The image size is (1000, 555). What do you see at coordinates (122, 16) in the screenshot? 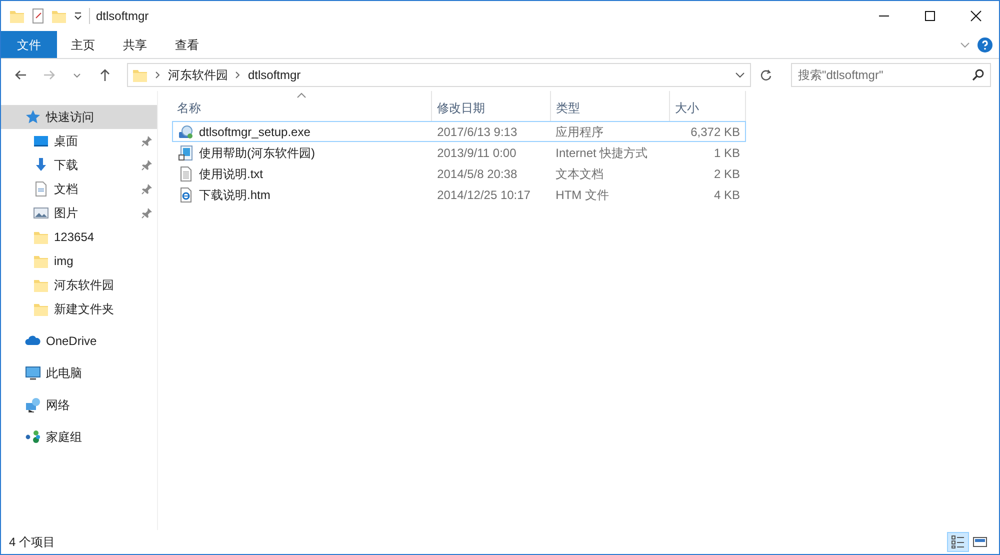
I see `window-title: dtlsoftmgr` at bounding box center [122, 16].